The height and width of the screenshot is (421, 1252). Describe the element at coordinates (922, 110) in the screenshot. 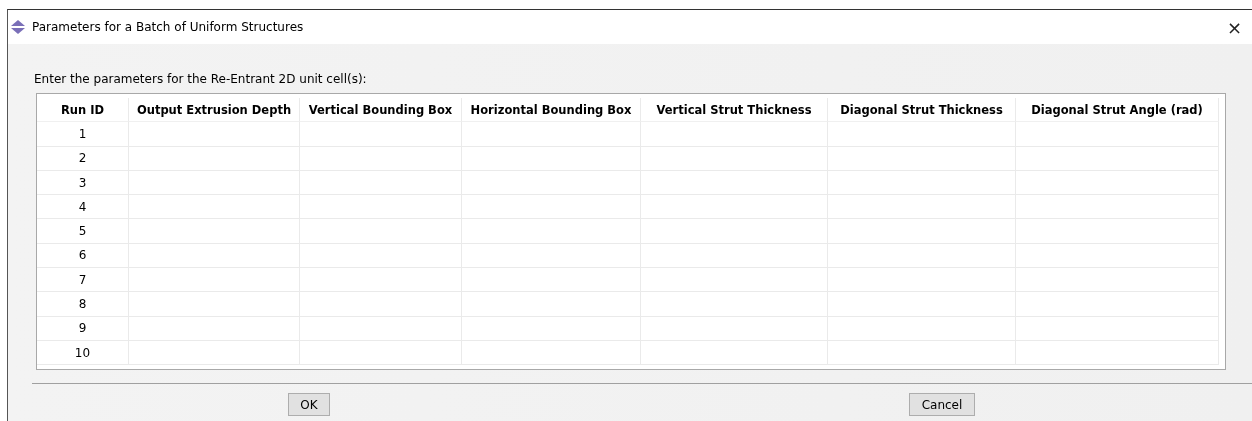

I see `column-header: Diagonal Strut Thickness` at that location.